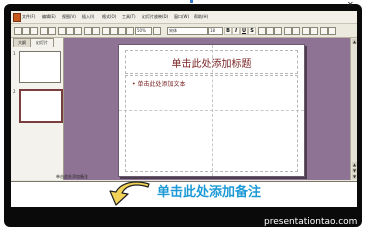 This screenshot has height=240, width=370. I want to click on copy-icon, so click(70, 31).